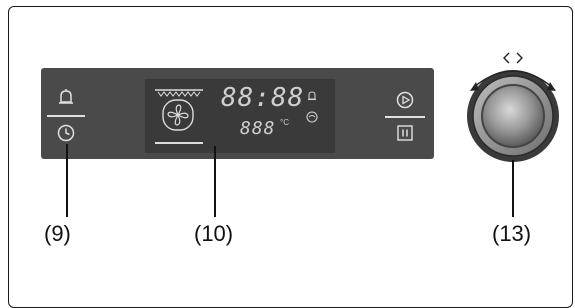 The height and width of the screenshot is (308, 575). Describe the element at coordinates (214, 233) in the screenshot. I see `callout-10: (10)` at that location.